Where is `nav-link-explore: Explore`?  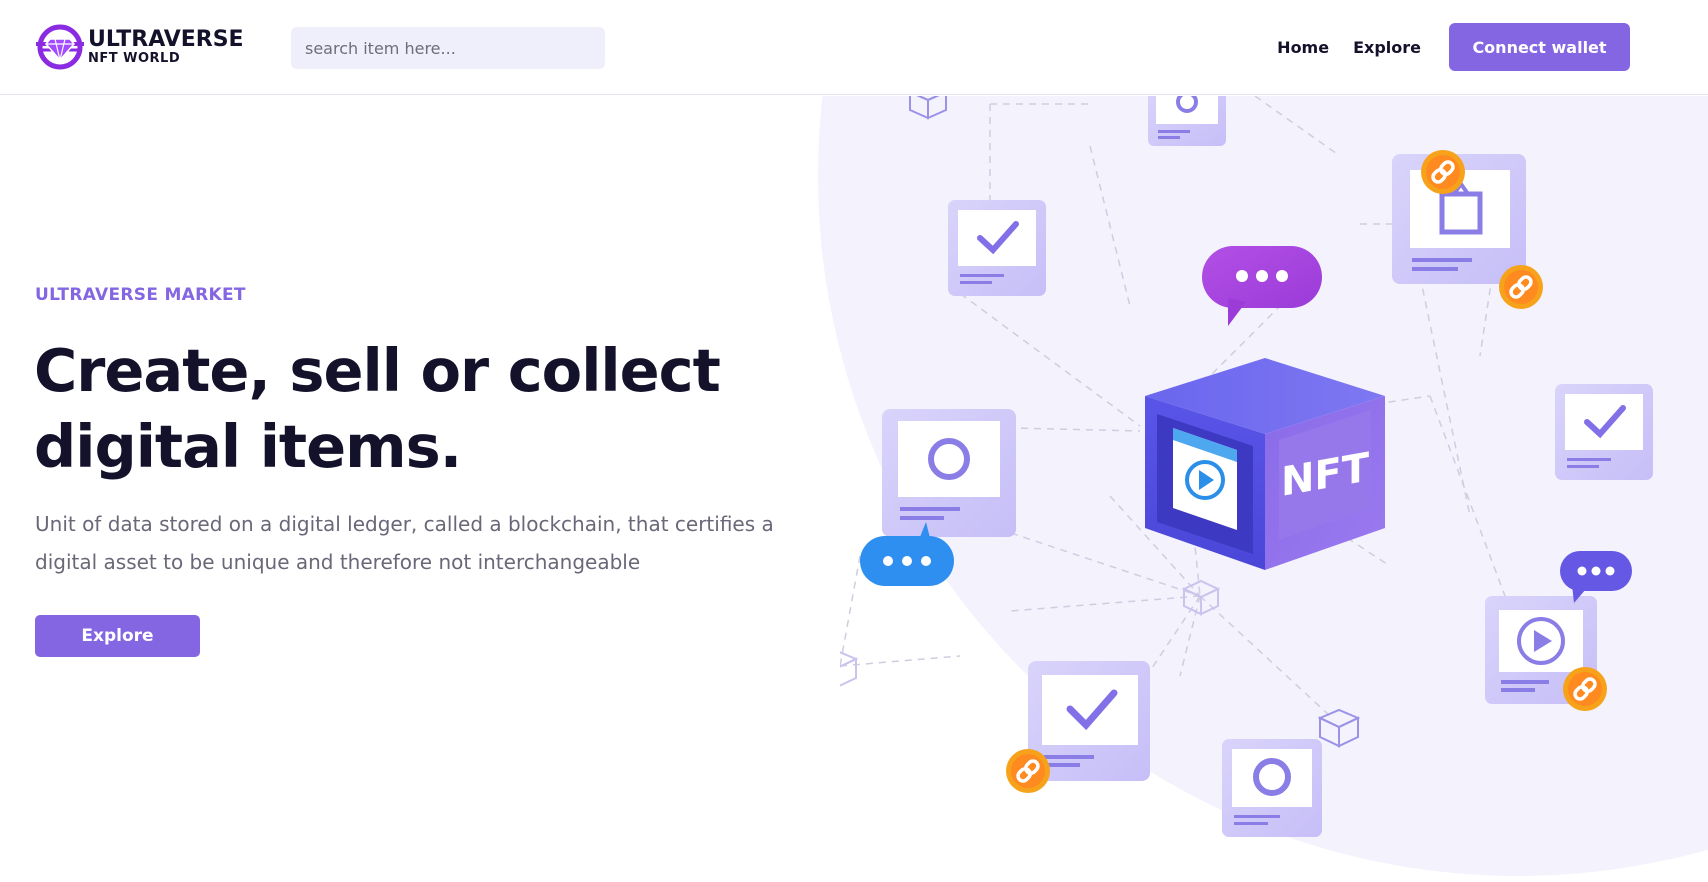 nav-link-explore: Explore is located at coordinates (1387, 47).